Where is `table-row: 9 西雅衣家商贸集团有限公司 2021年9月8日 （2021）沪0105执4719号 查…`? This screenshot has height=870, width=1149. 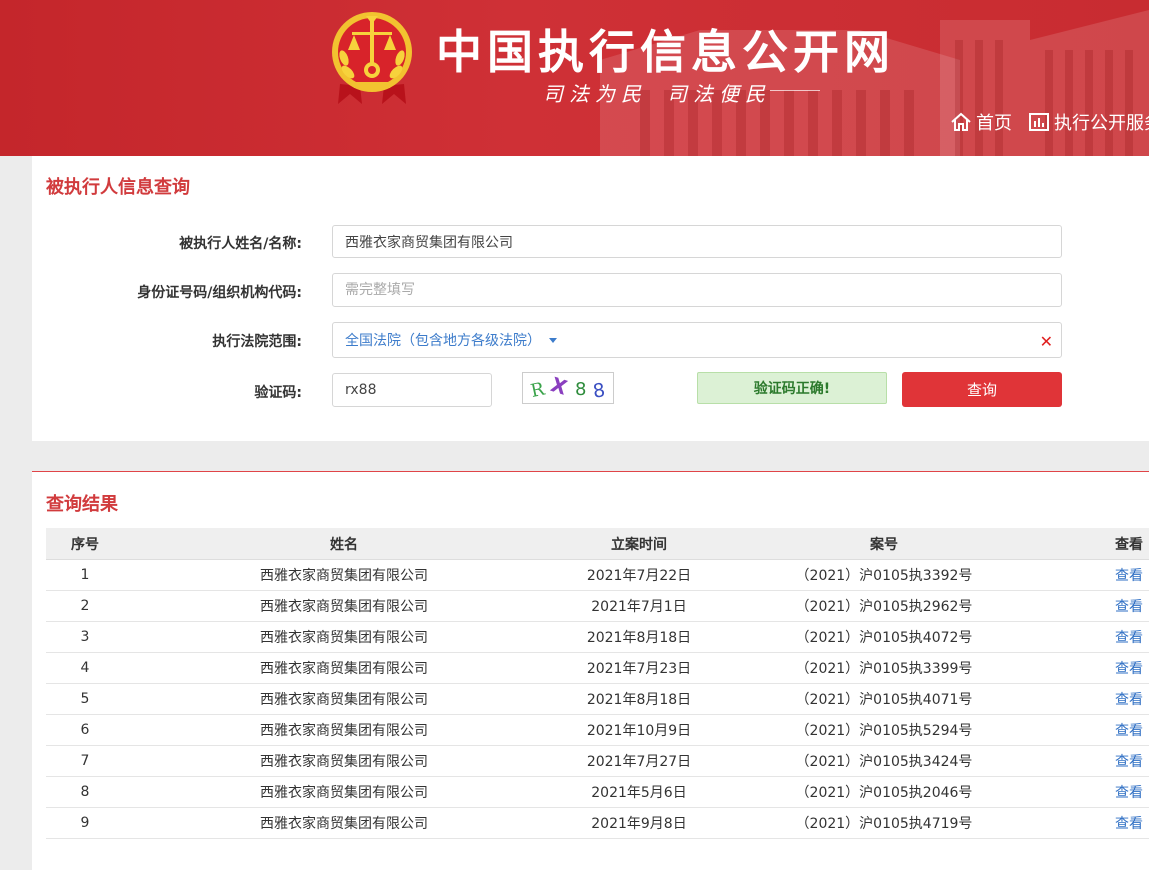
table-row: 9 西雅衣家商贸集团有限公司 2021年9月8日 （2021）沪0105执4719号 查… is located at coordinates (597, 823).